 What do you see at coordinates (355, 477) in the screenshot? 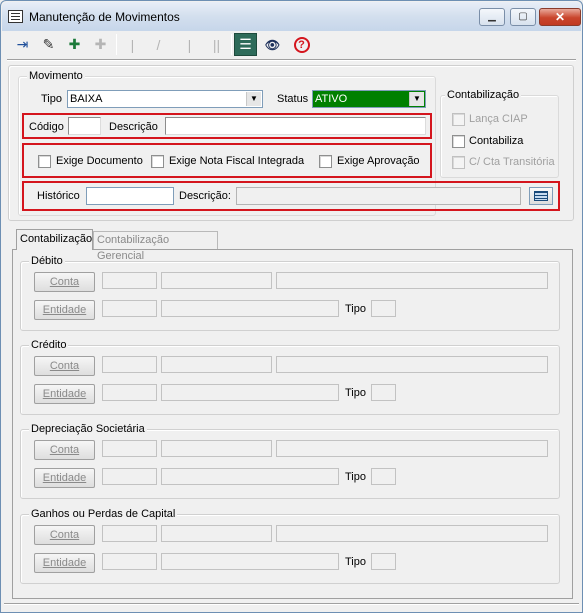
I see `depreciacao-tipo-label: Tipo` at bounding box center [355, 477].